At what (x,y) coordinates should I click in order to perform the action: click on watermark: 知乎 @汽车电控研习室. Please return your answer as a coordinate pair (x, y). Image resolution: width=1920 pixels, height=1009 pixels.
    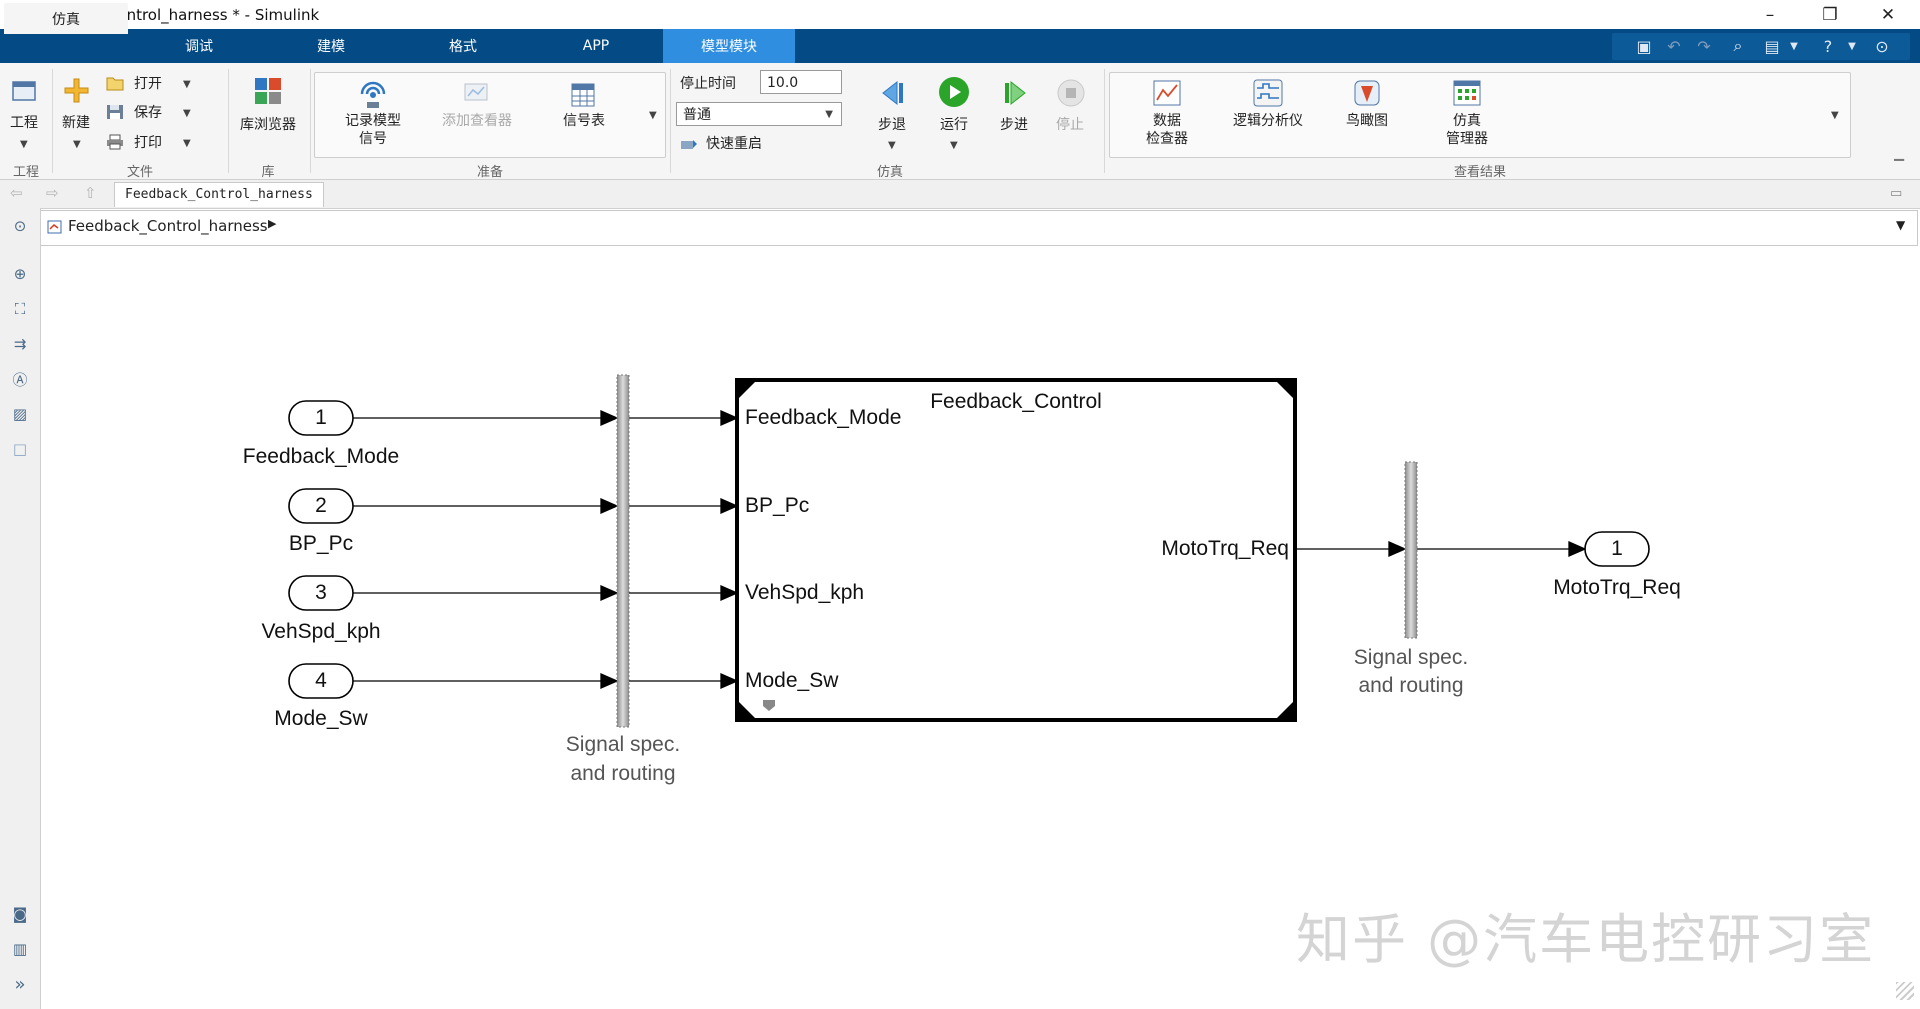
    Looking at the image, I should click on (1586, 939).